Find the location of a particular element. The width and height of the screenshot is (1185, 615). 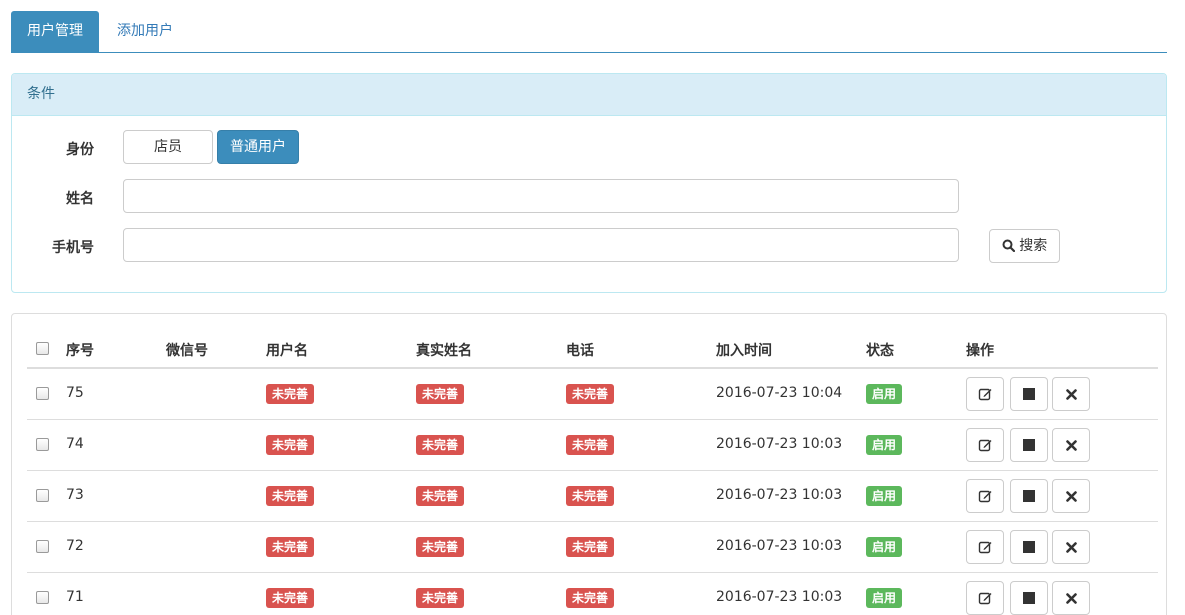

header-username: 用户名 is located at coordinates (287, 351).